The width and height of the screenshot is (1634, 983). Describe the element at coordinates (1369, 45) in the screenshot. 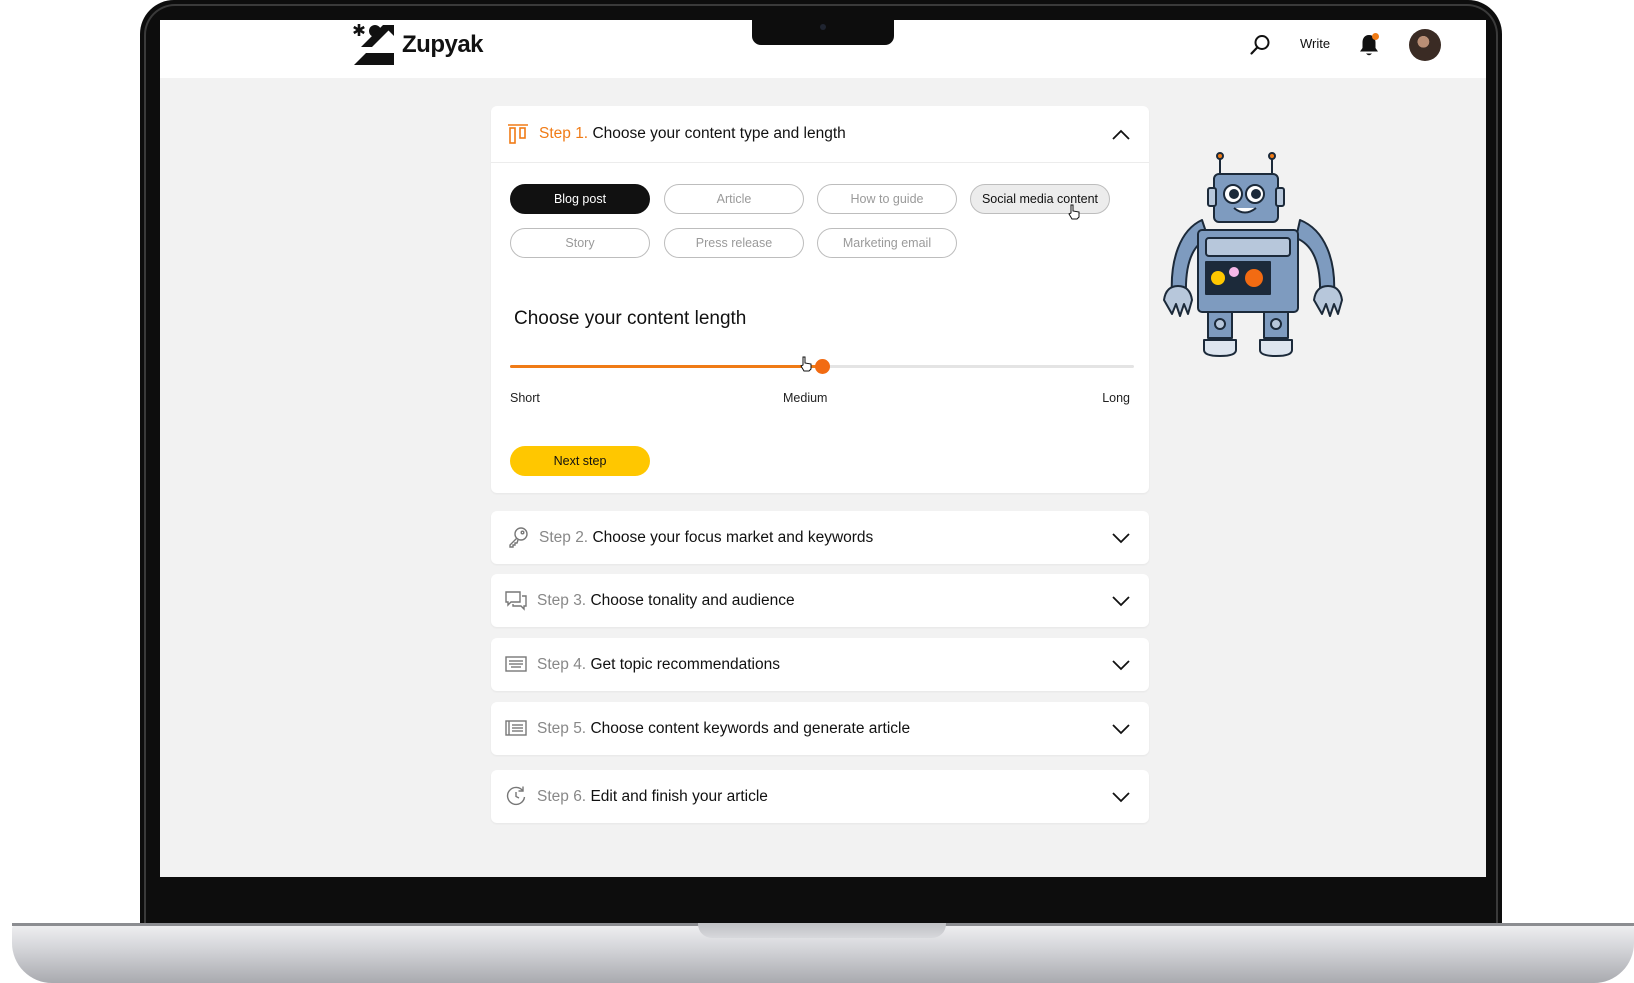

I see `notification-bell-icon` at that location.